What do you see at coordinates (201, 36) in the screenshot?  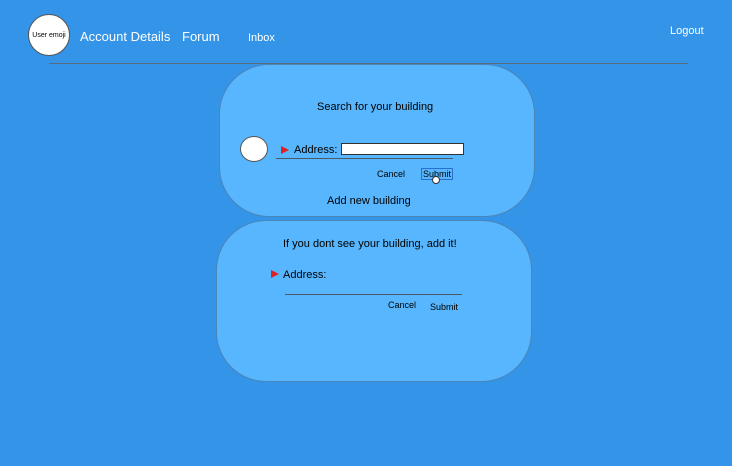 I see `nav-forum: Forum` at bounding box center [201, 36].